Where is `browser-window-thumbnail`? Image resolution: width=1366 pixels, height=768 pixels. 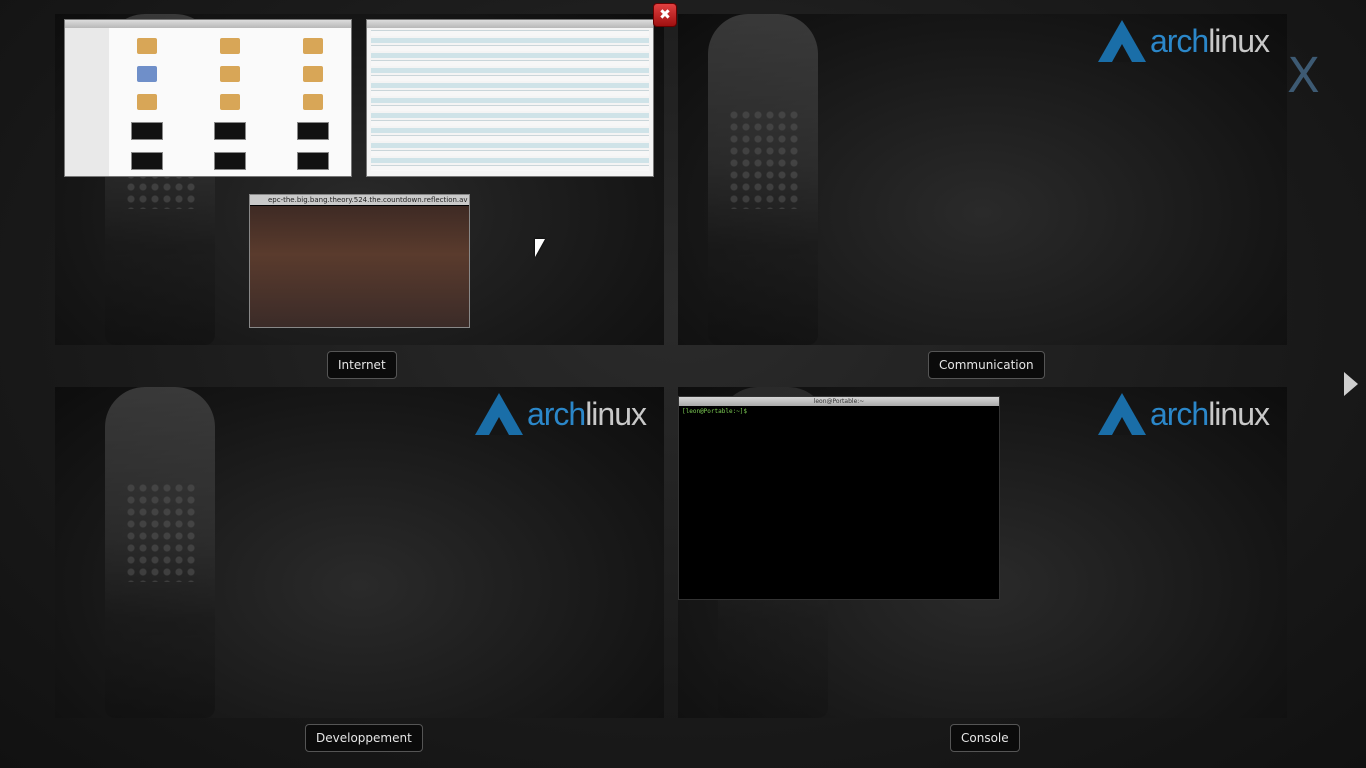 browser-window-thumbnail is located at coordinates (510, 98).